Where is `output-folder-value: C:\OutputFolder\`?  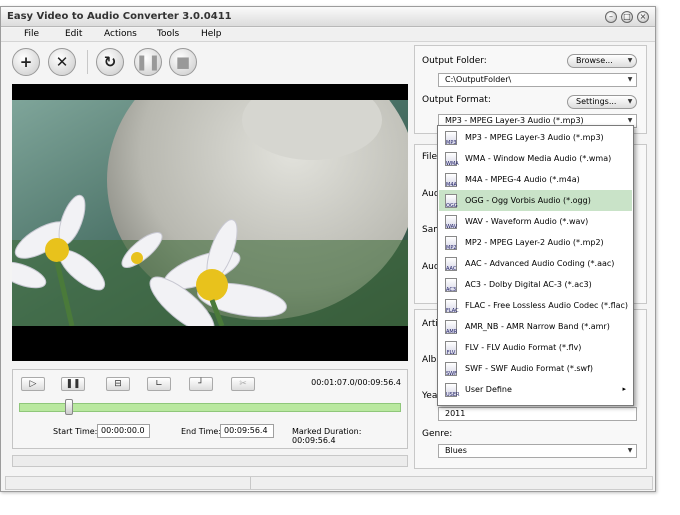 output-folder-value: C:\OutputFolder\ is located at coordinates (478, 79).